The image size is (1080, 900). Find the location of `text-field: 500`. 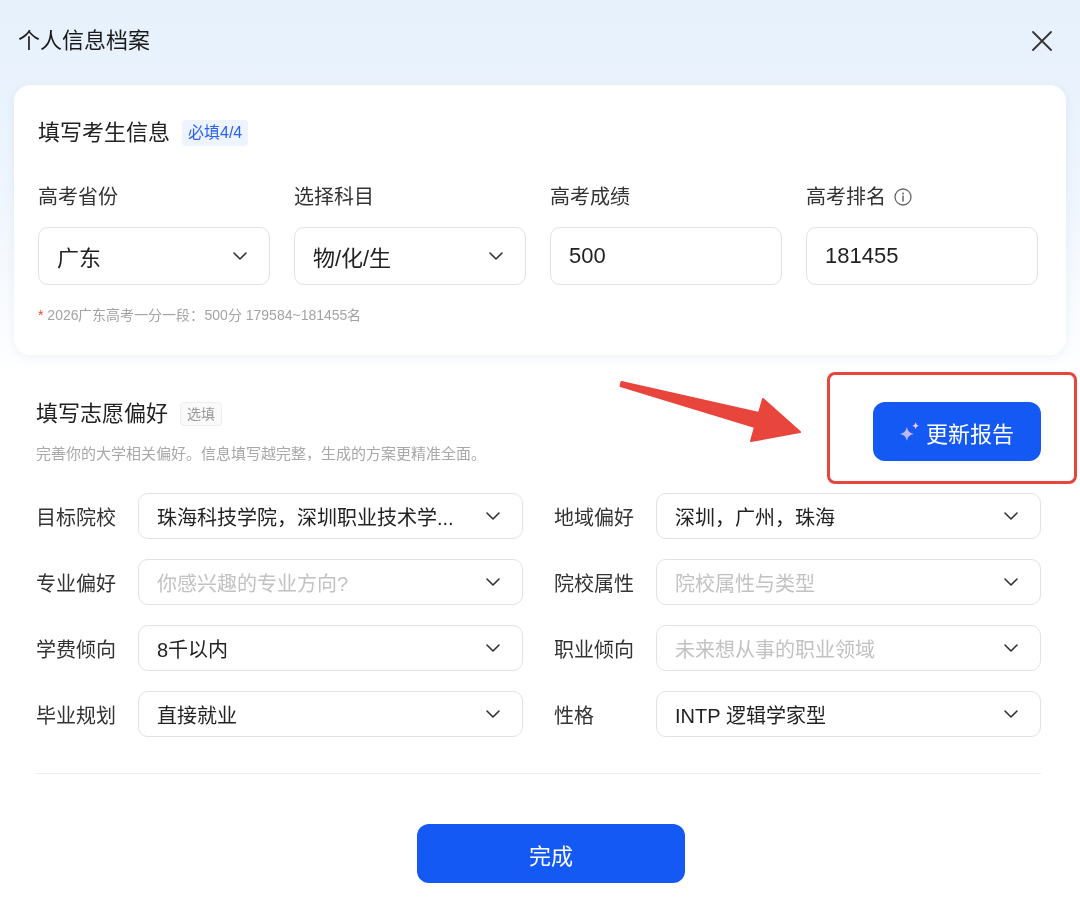

text-field: 500 is located at coordinates (666, 256).